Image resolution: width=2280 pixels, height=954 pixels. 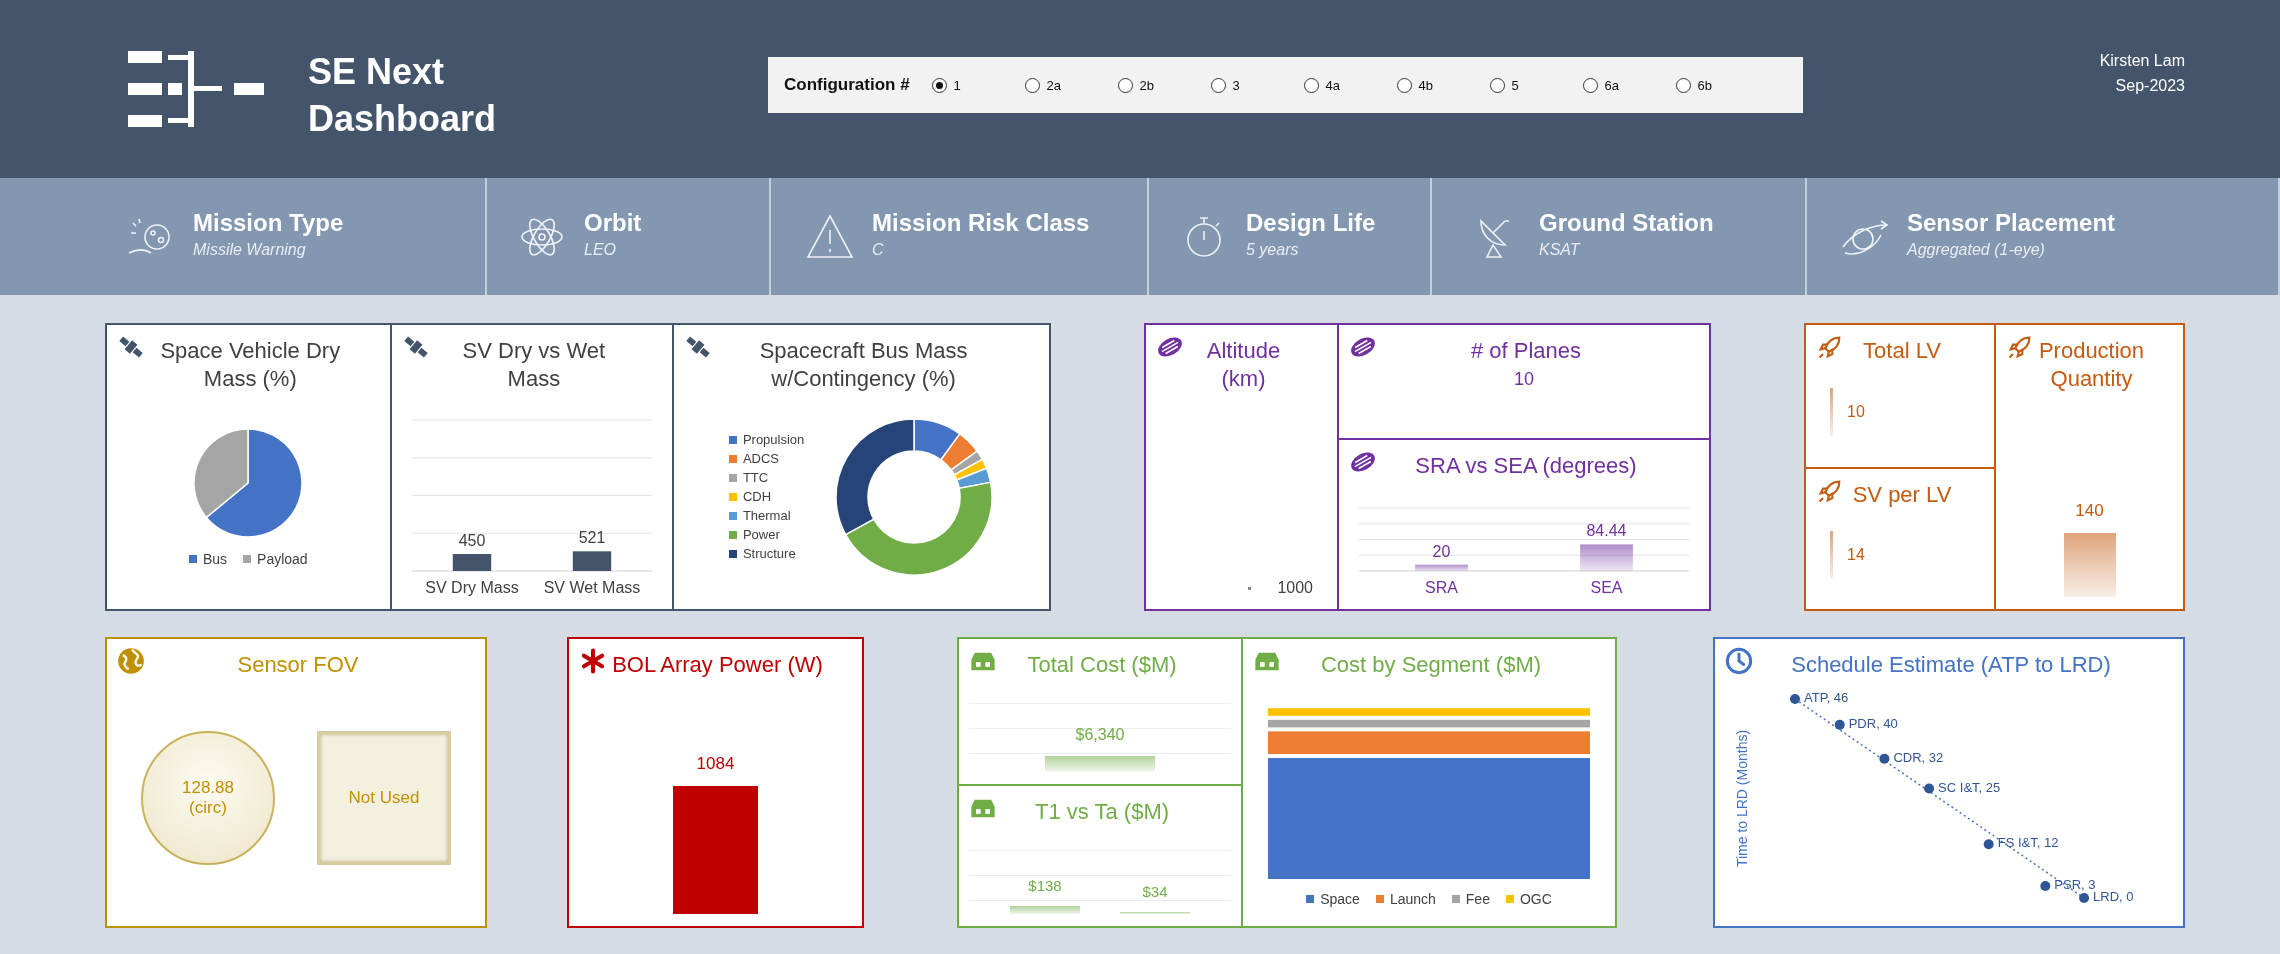 I want to click on data-label: CDR, 32, so click(x=1918, y=757).